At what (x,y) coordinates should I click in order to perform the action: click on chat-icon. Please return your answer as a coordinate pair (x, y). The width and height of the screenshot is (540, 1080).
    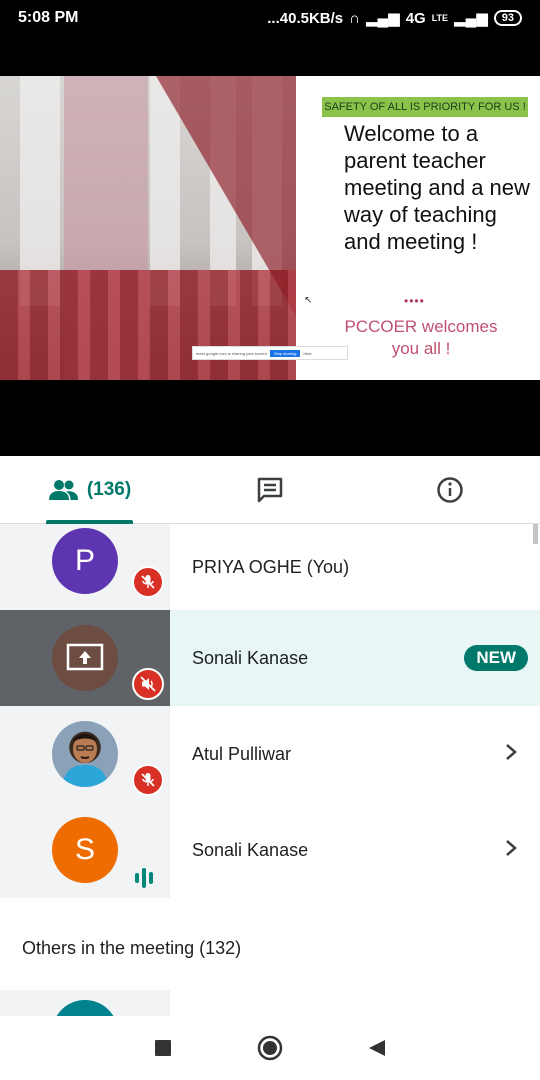
    Looking at the image, I should click on (270, 489).